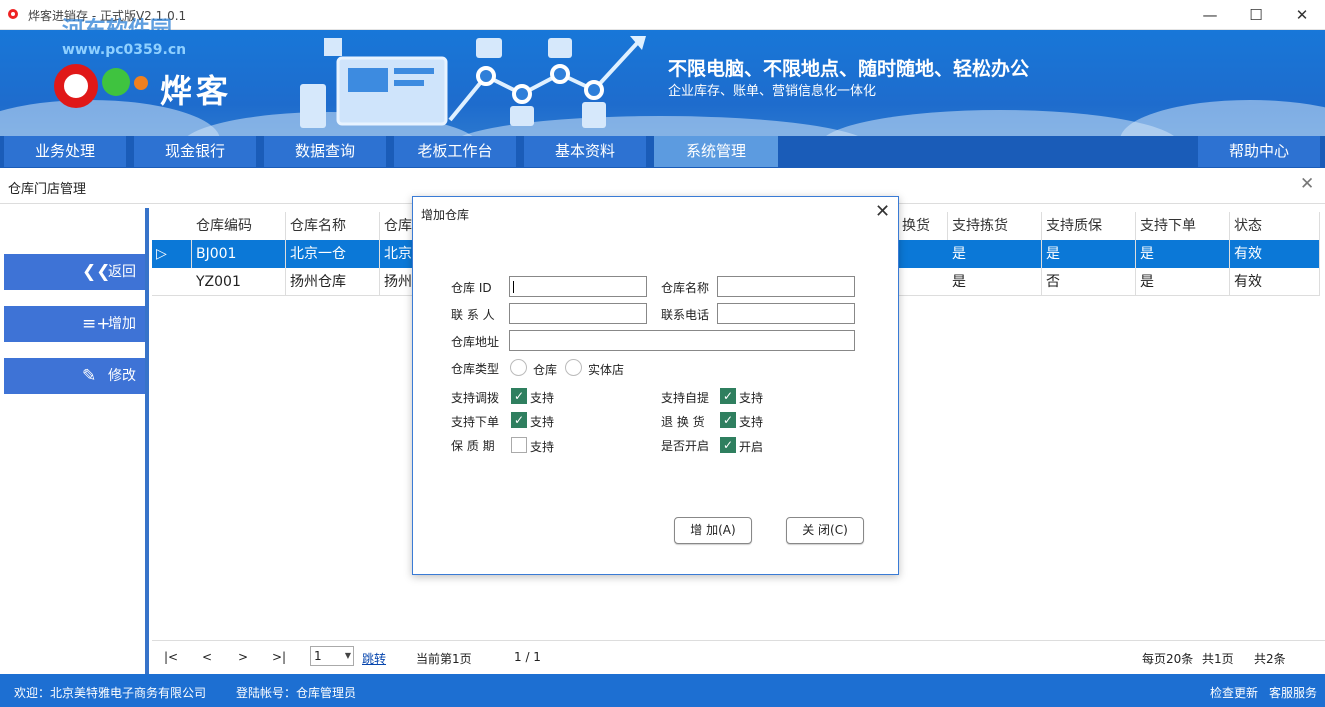 This screenshot has width=1325, height=707. Describe the element at coordinates (728, 396) in the screenshot. I see `pickup-checkbox: ✓` at that location.